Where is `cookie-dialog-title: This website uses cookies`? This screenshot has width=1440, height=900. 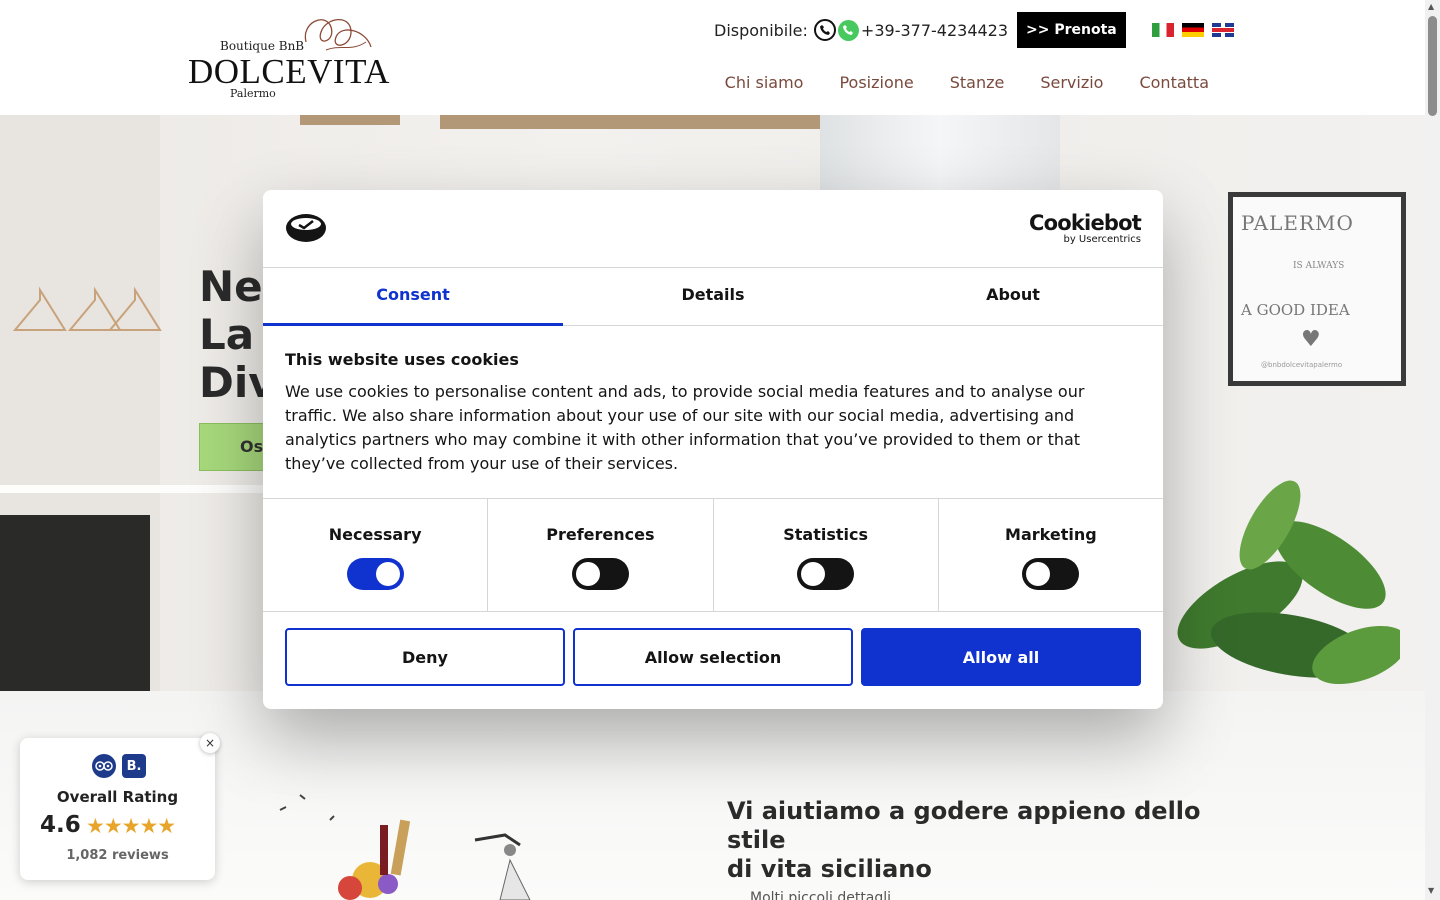
cookie-dialog-title: This website uses cookies is located at coordinates (402, 359).